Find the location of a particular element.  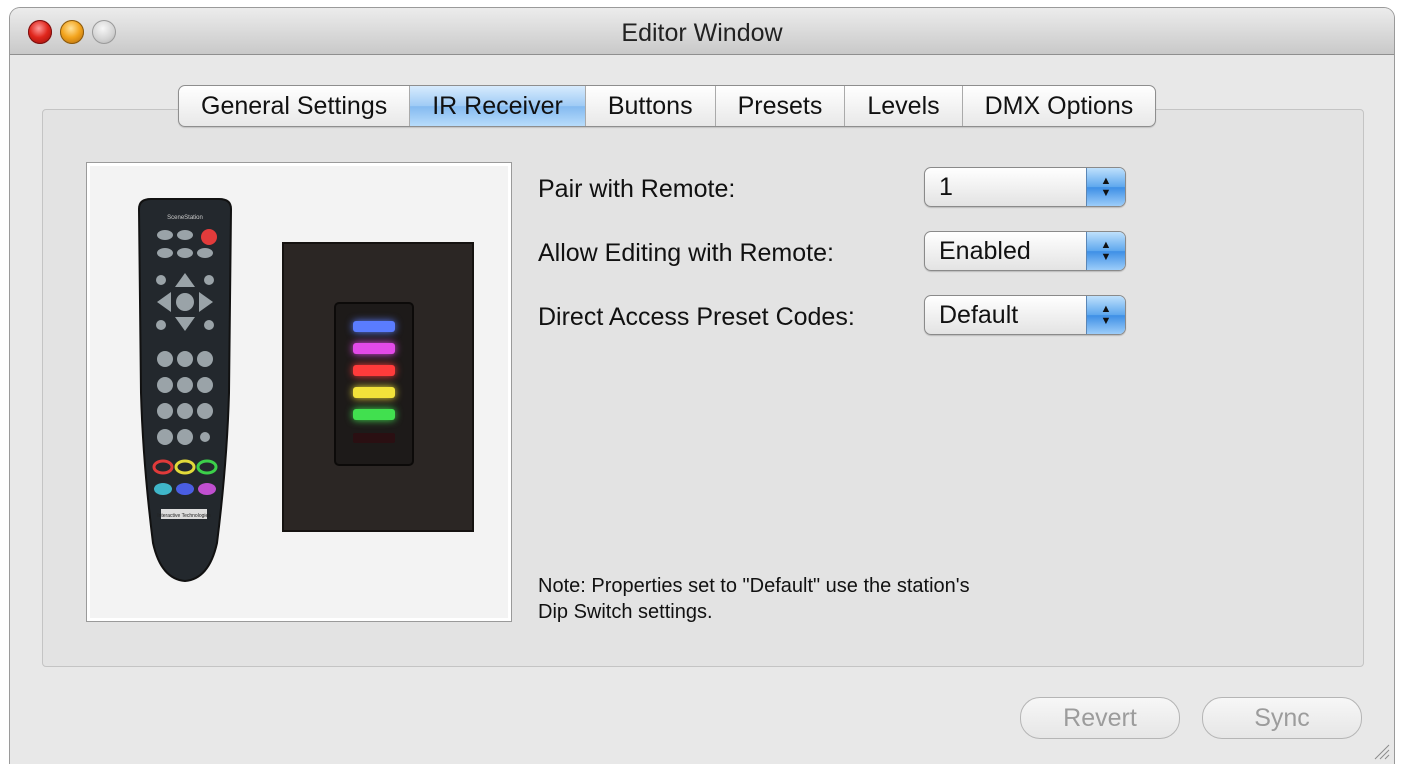

tab-general-settings: General Settings is located at coordinates (294, 106).